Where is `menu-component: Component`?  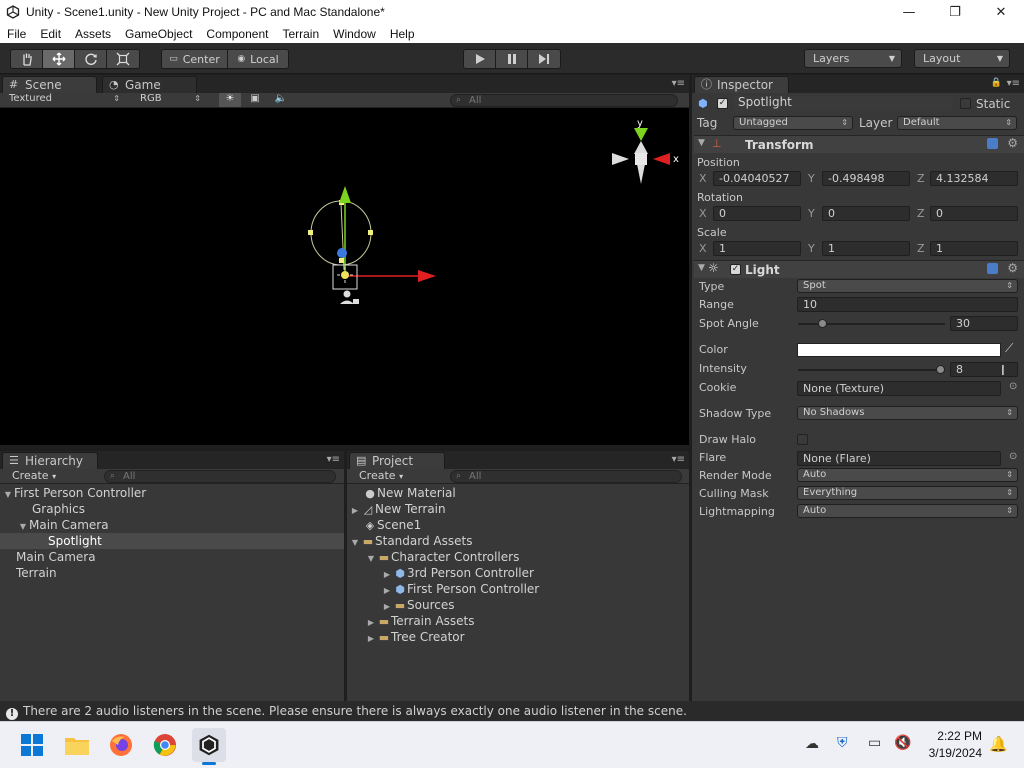 menu-component: Component is located at coordinates (237, 34).